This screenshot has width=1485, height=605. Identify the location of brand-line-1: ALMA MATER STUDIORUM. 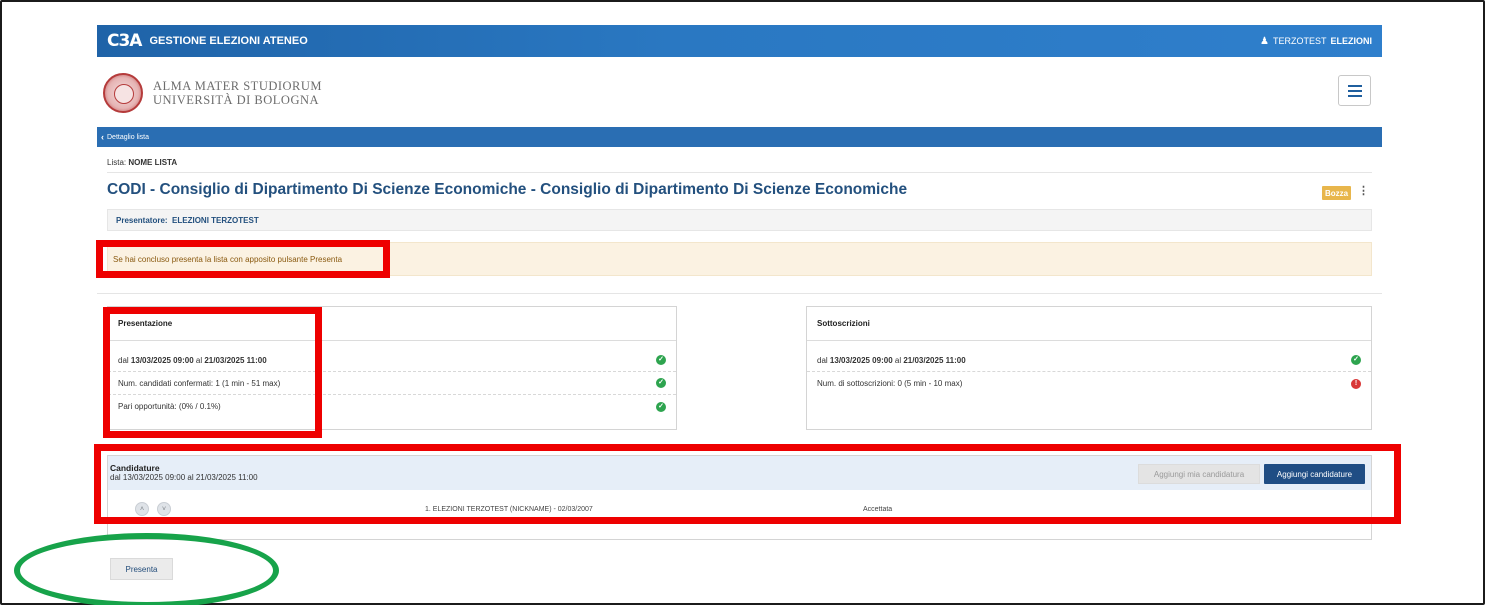
(238, 86).